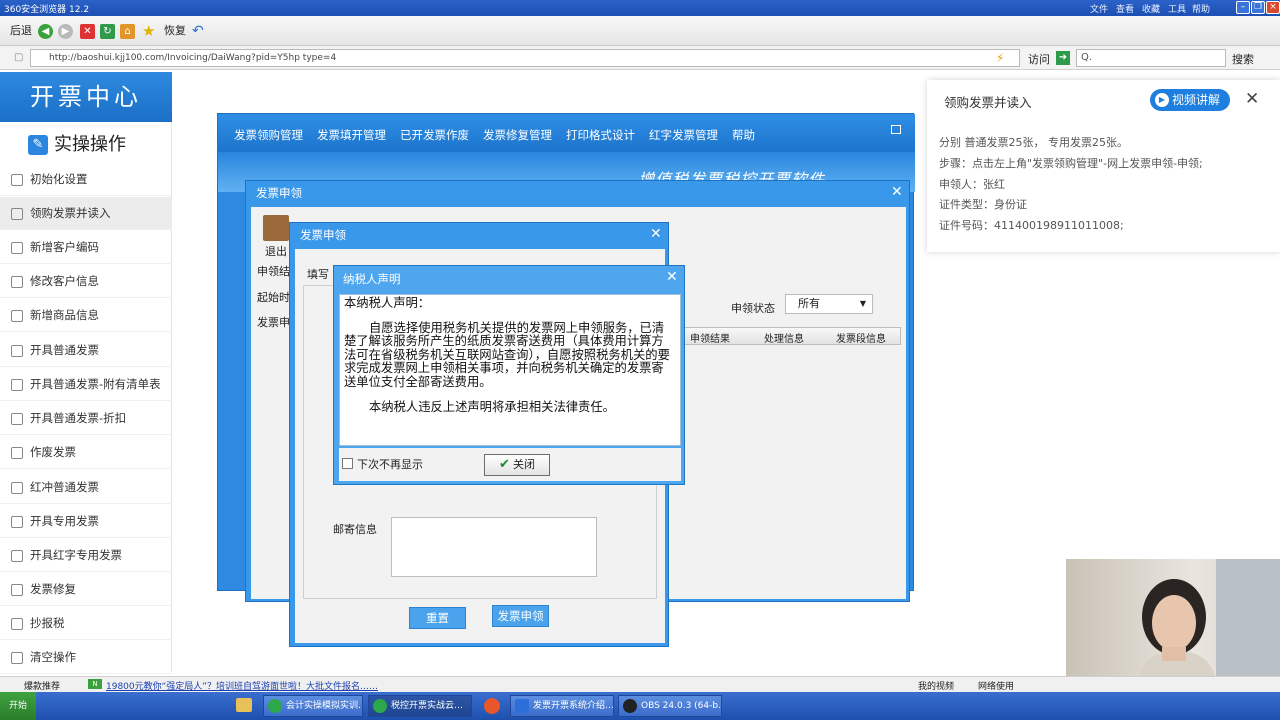 This screenshot has height=720, width=1280. What do you see at coordinates (1039, 59) in the screenshot?
I see `visit-button: 访问` at bounding box center [1039, 59].